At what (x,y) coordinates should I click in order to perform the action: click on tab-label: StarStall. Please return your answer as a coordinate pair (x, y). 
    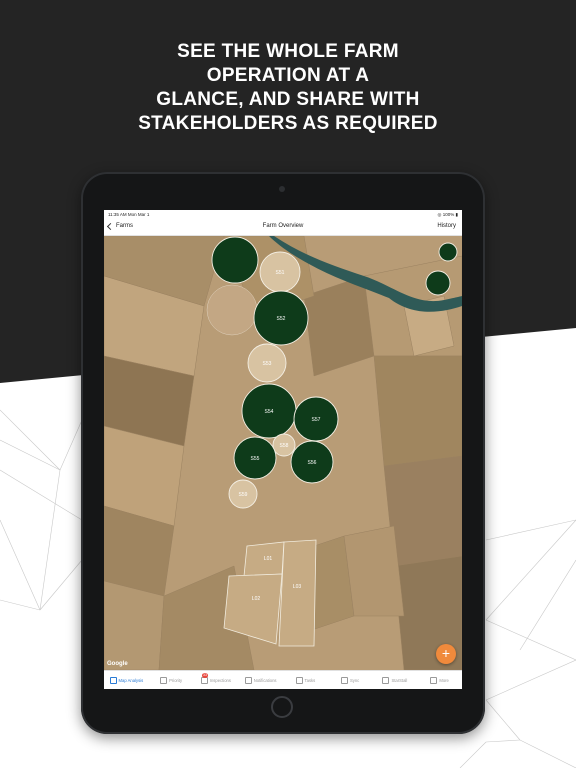
    Looking at the image, I should click on (399, 680).